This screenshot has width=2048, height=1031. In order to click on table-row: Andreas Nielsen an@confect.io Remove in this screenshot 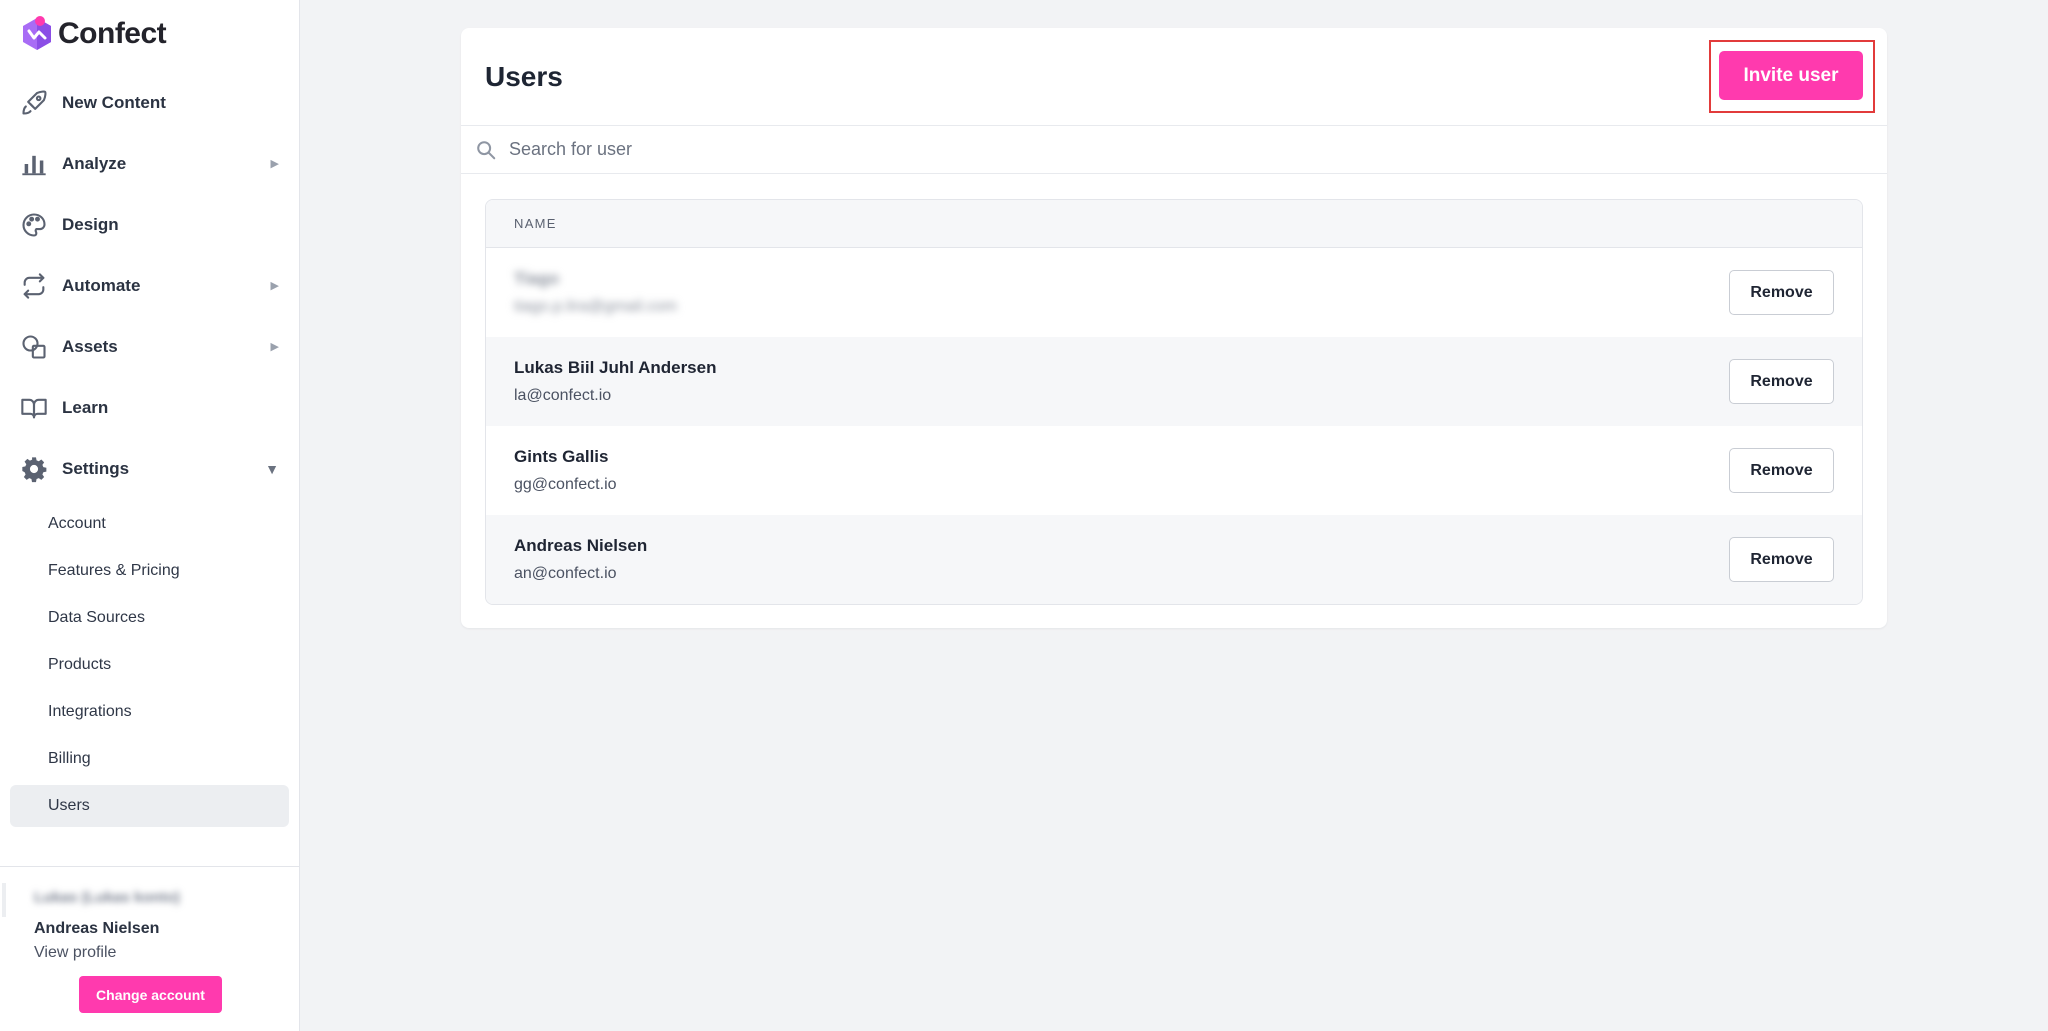, I will do `click(1174, 559)`.